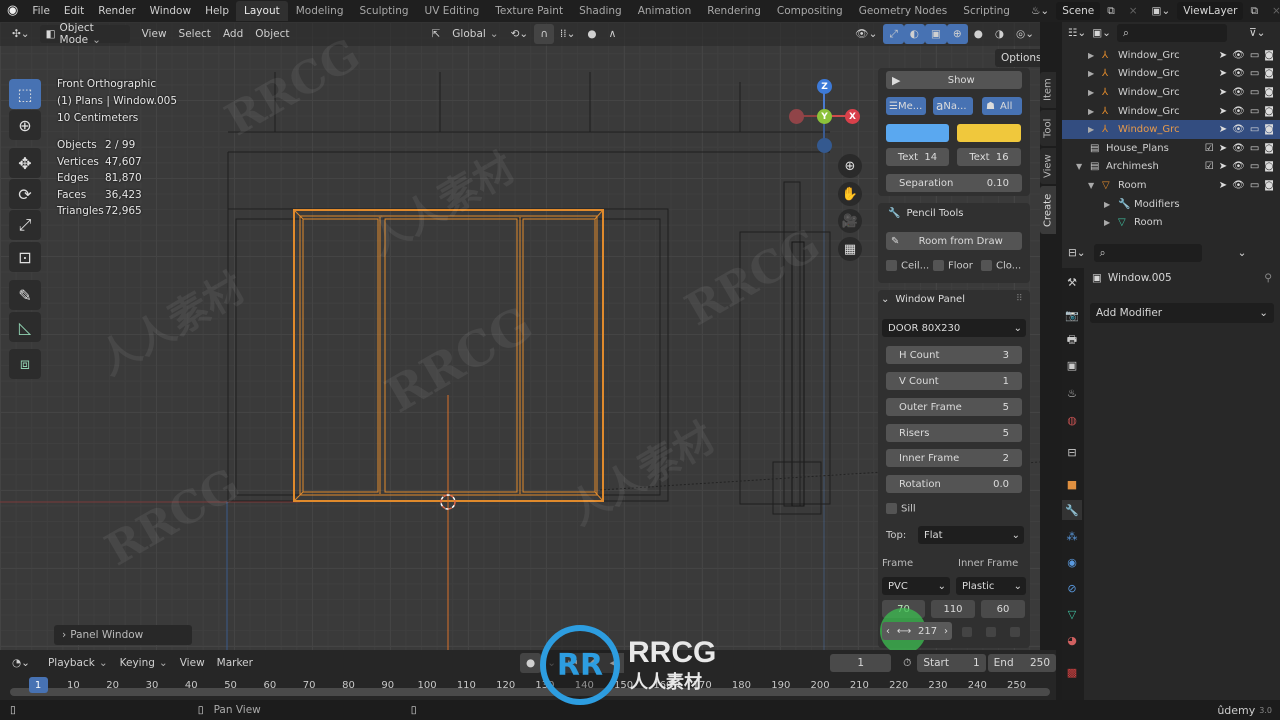  I want to click on ortho-toggle-icon: ▦, so click(850, 249).